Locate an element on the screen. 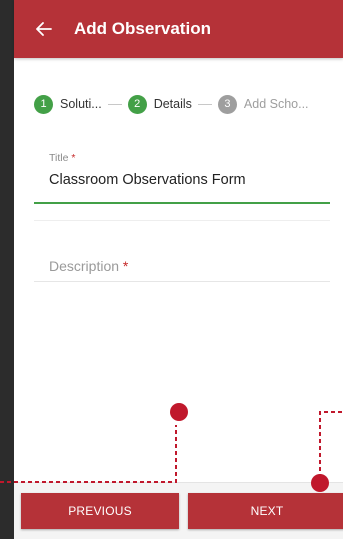 Image resolution: width=343 pixels, height=539 pixels. annotation-dot-previous is located at coordinates (179, 412).